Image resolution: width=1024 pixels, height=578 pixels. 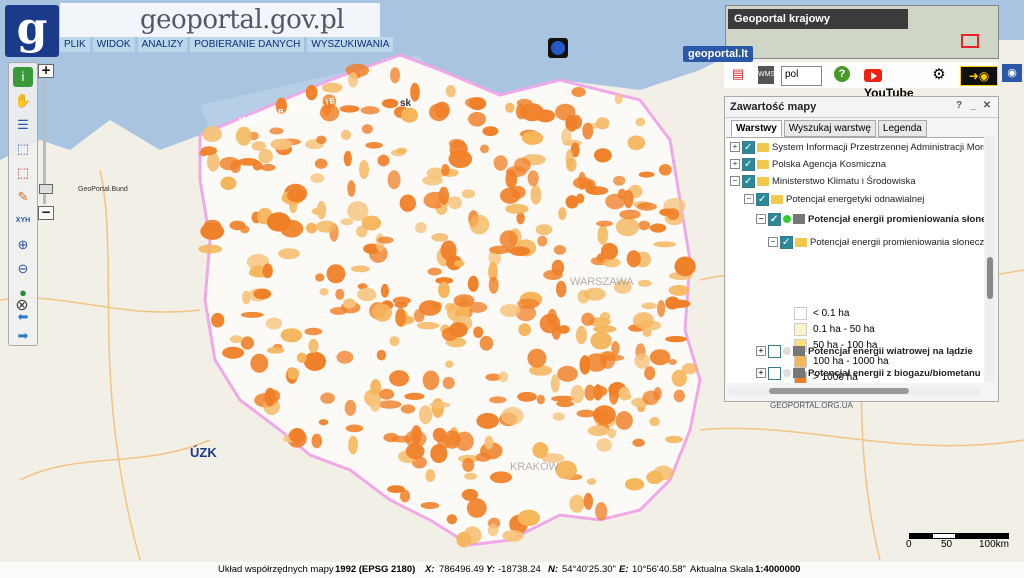 I want to click on print-icon: ▤, so click(x=740, y=75).